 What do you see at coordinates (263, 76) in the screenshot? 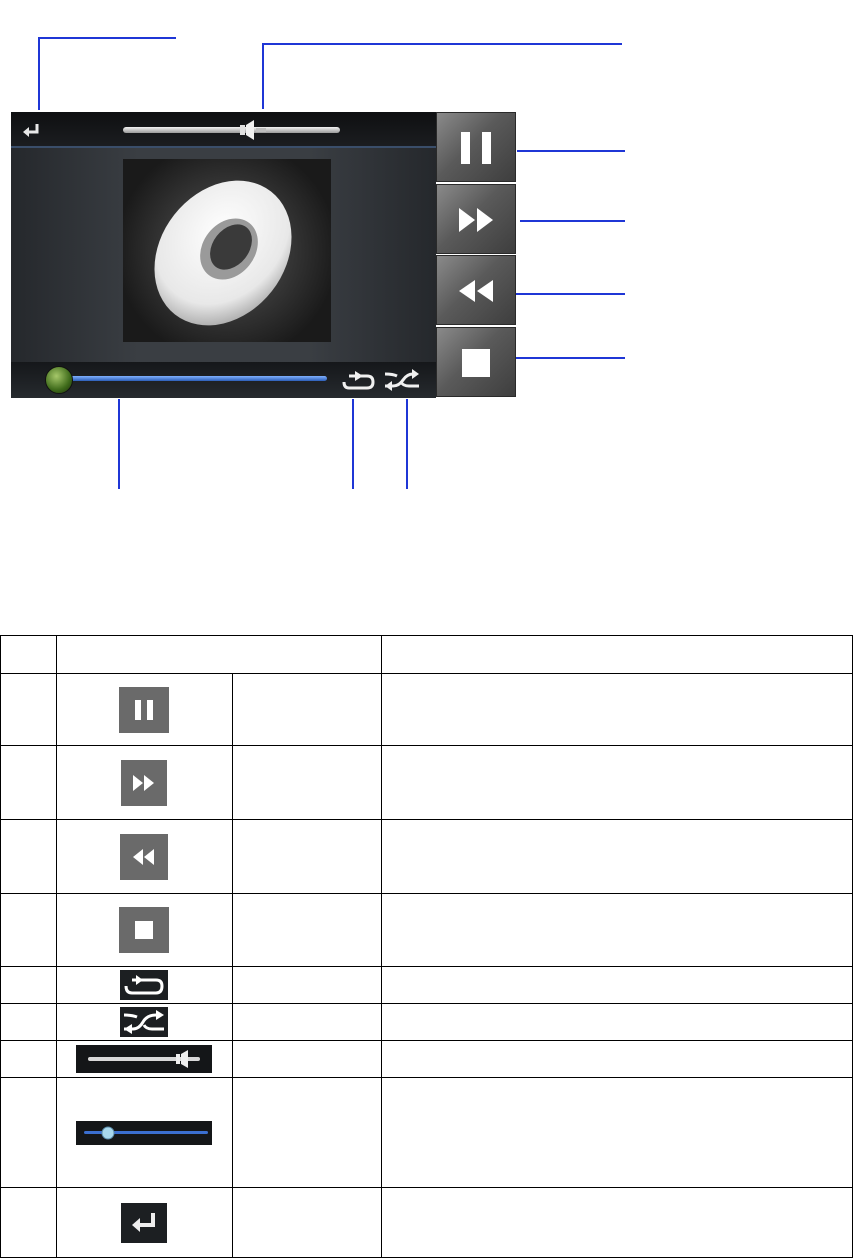
I see `callout-volume-v` at bounding box center [263, 76].